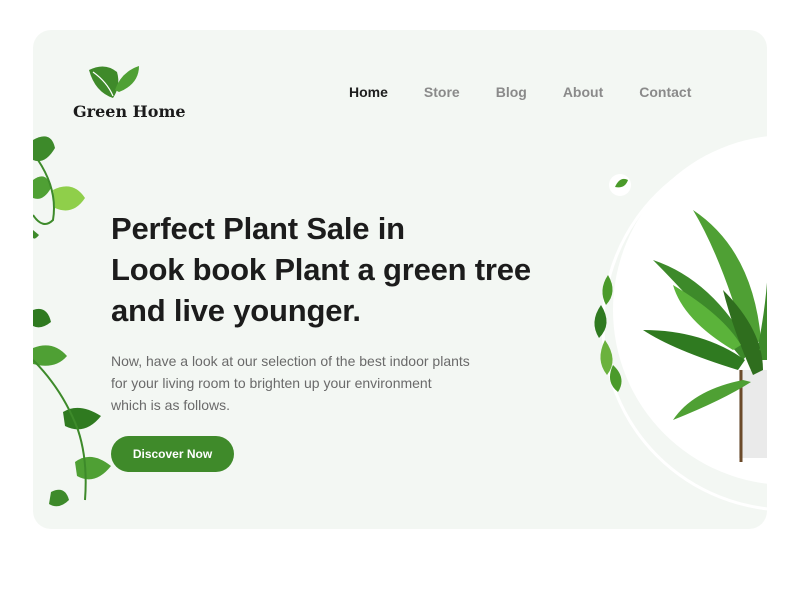 The height and width of the screenshot is (600, 800). Describe the element at coordinates (442, 92) in the screenshot. I see `nav-store: Store` at that location.